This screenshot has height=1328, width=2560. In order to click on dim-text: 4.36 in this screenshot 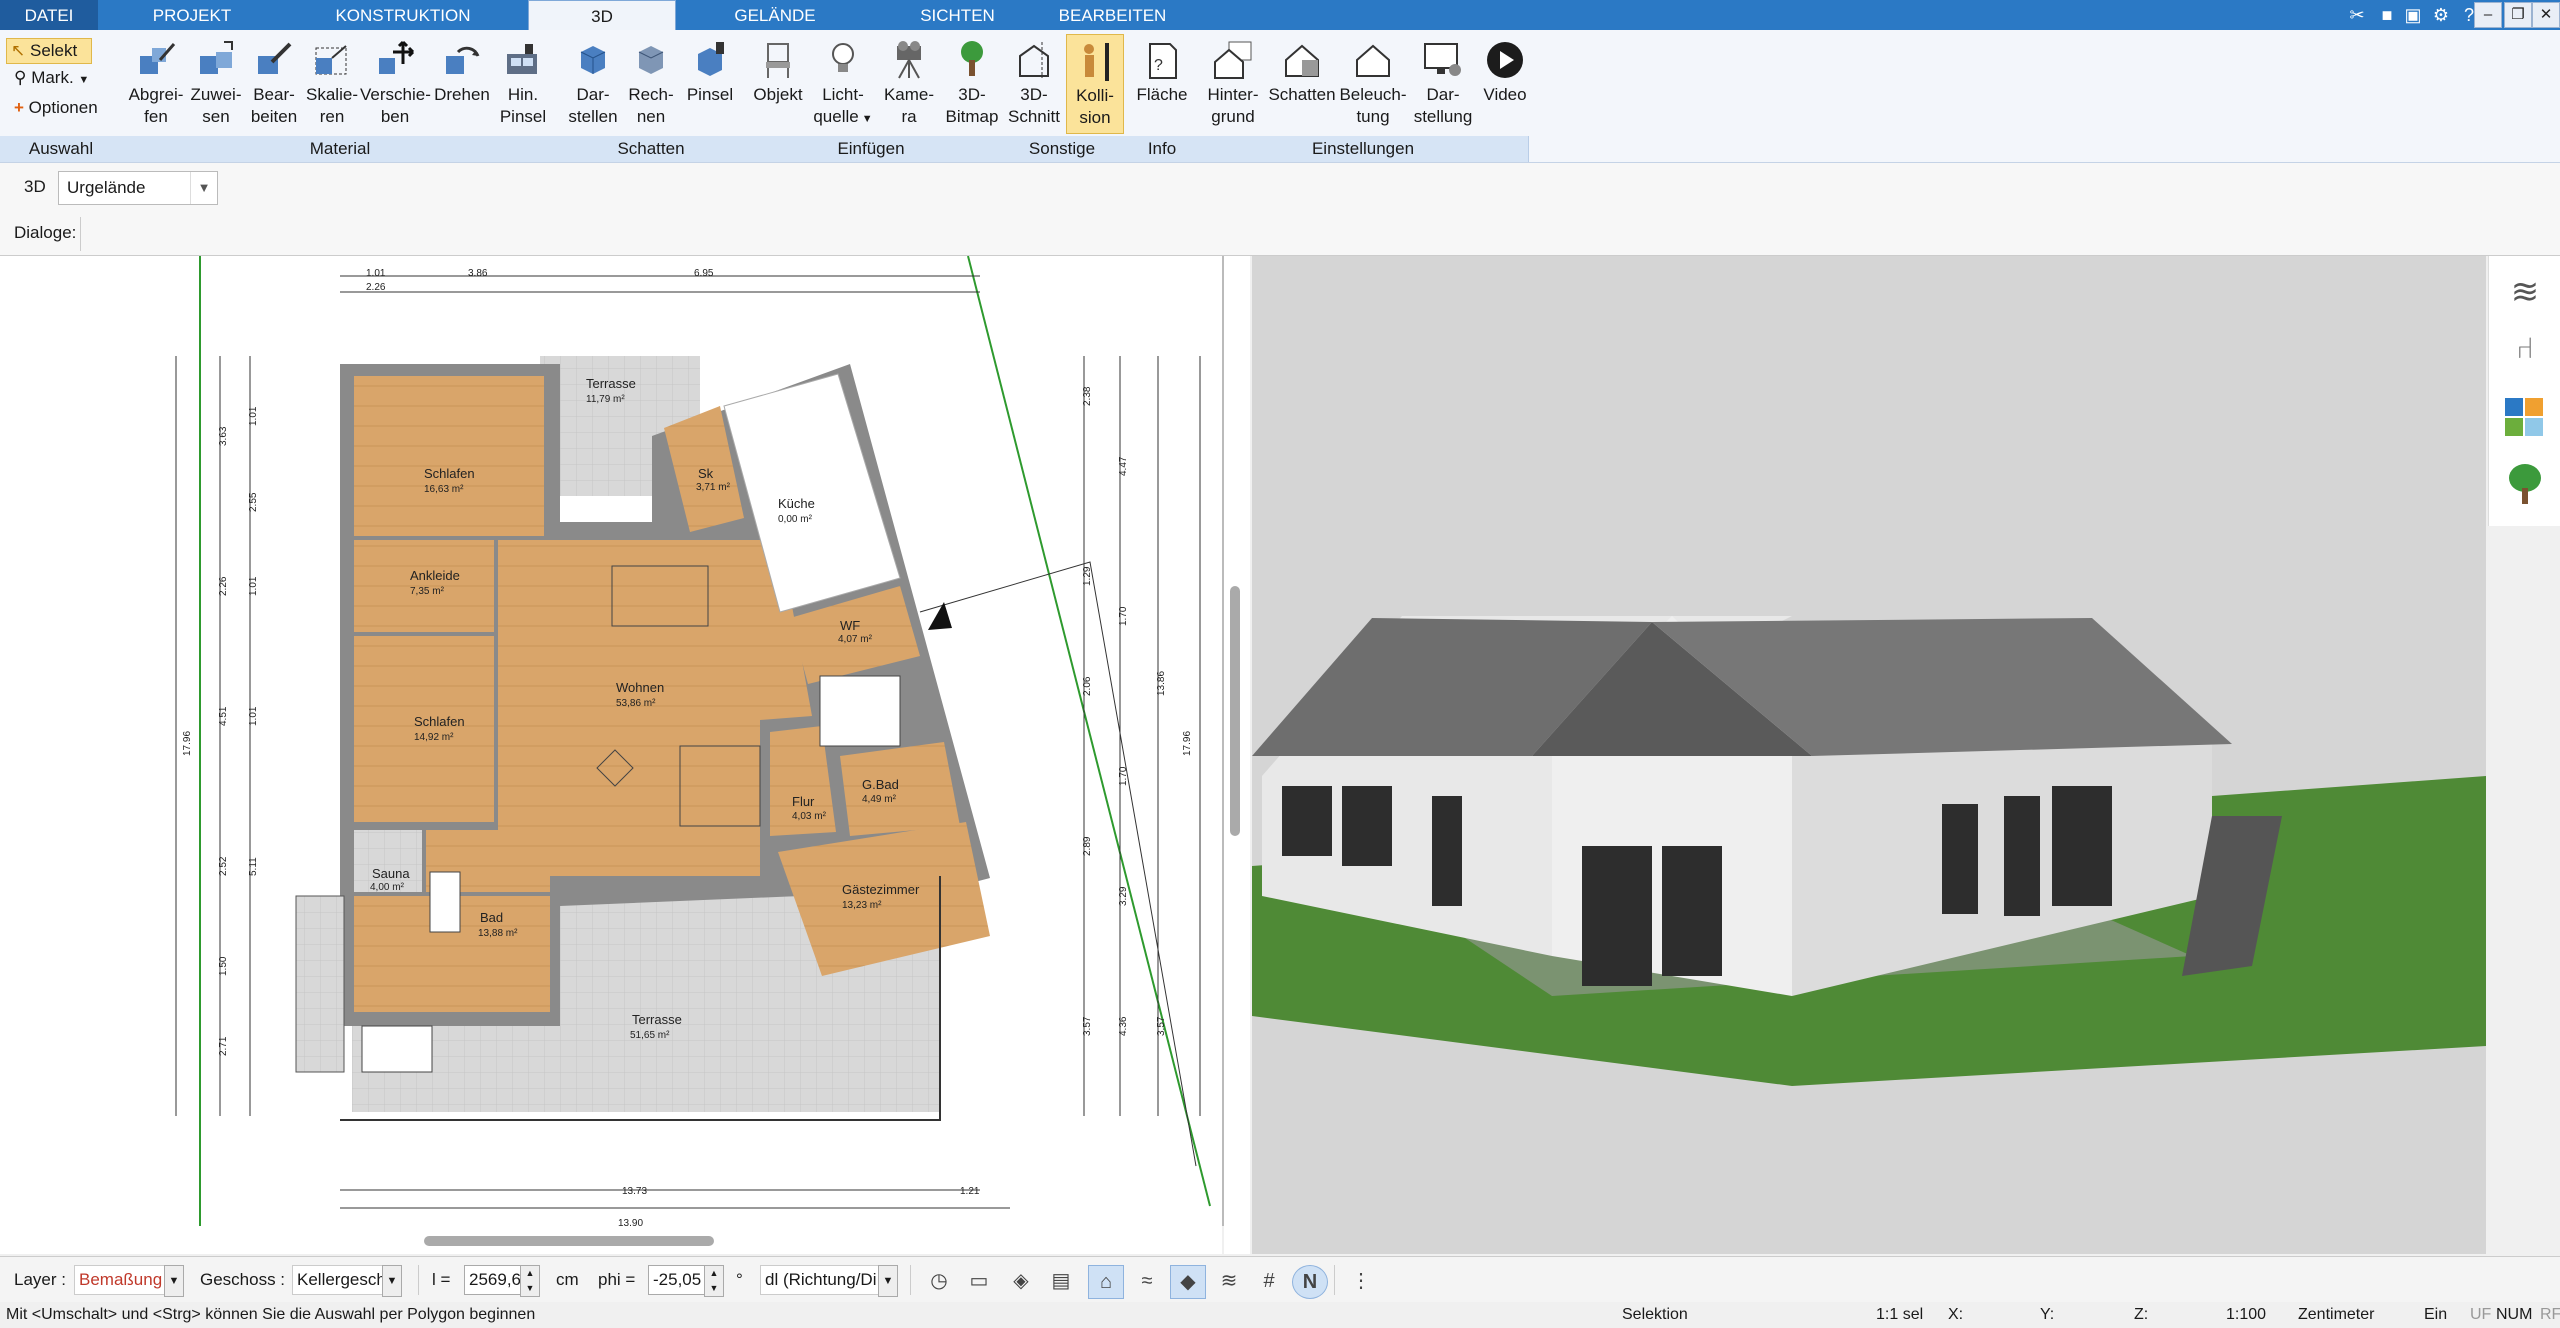, I will do `click(1123, 1026)`.